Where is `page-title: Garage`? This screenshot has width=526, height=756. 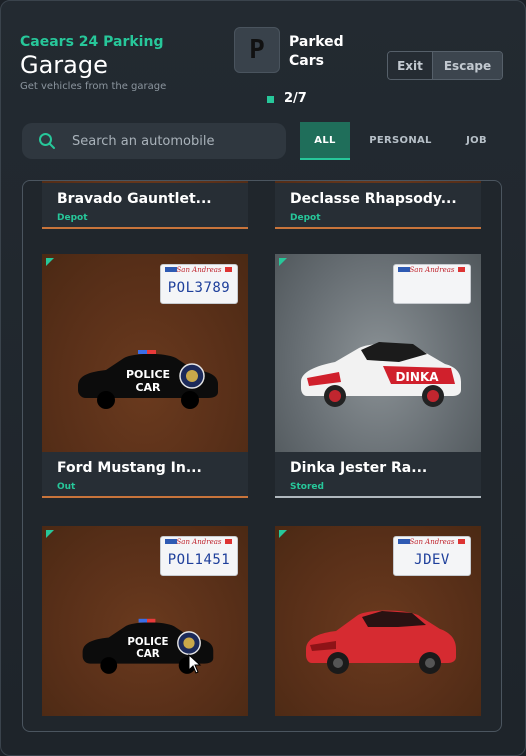 page-title: Garage is located at coordinates (64, 65).